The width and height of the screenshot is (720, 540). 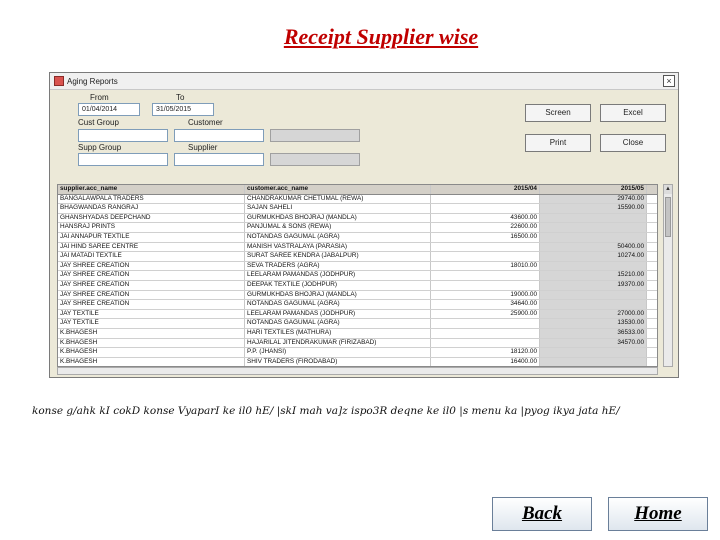 I want to click on column-header-2015-05: 2015/05, so click(x=593, y=189).